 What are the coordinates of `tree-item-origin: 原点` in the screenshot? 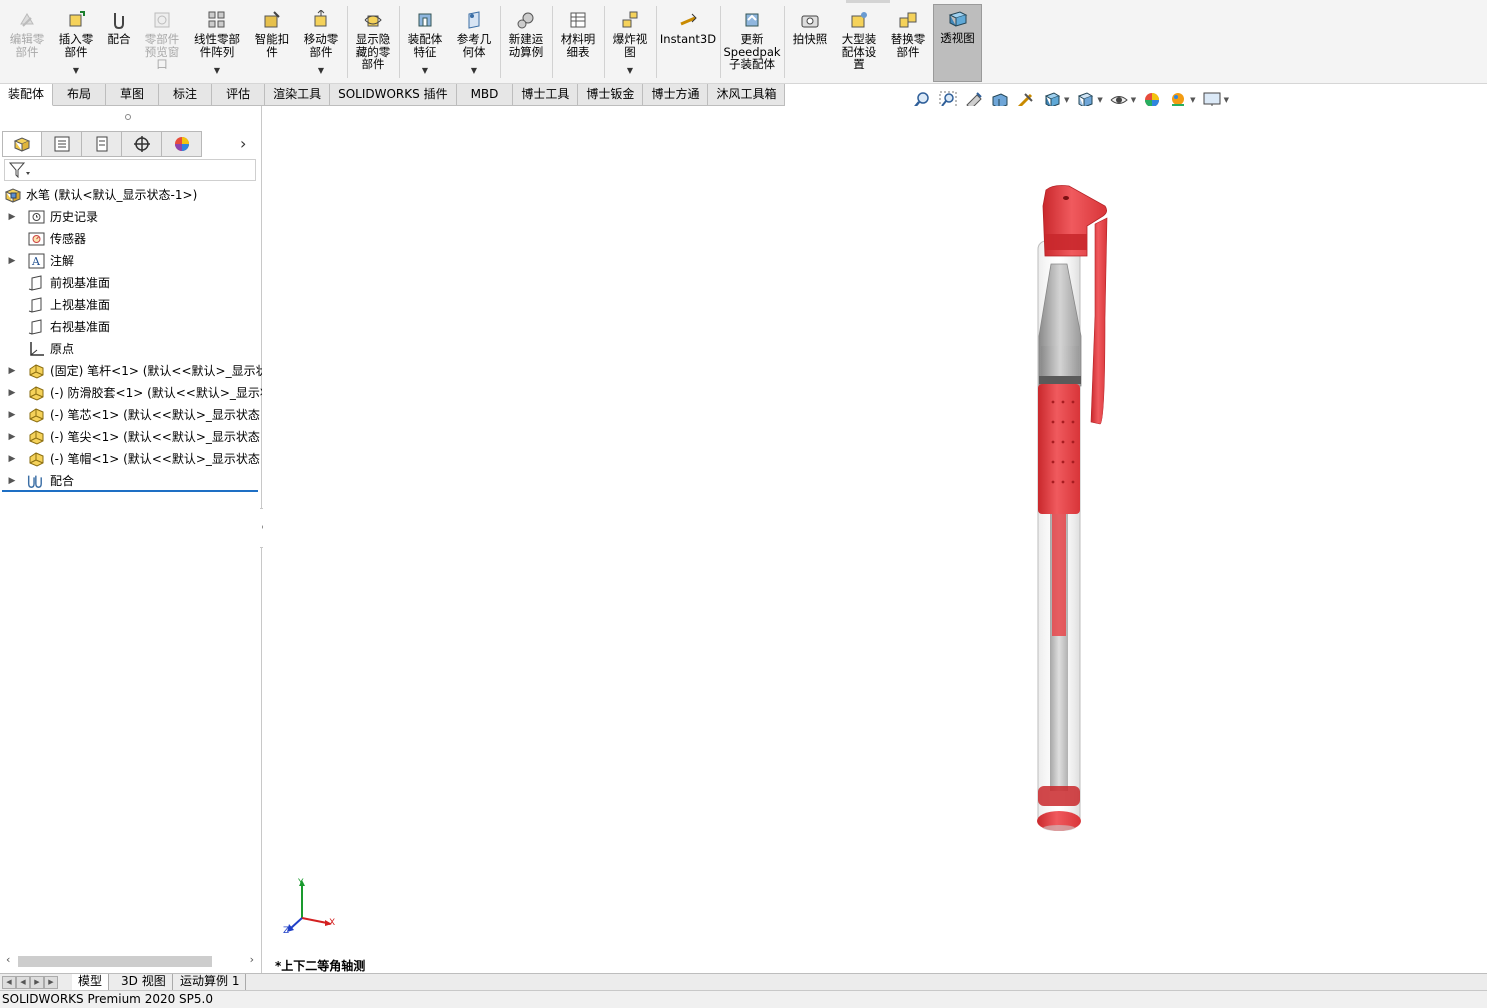 It's located at (131, 349).